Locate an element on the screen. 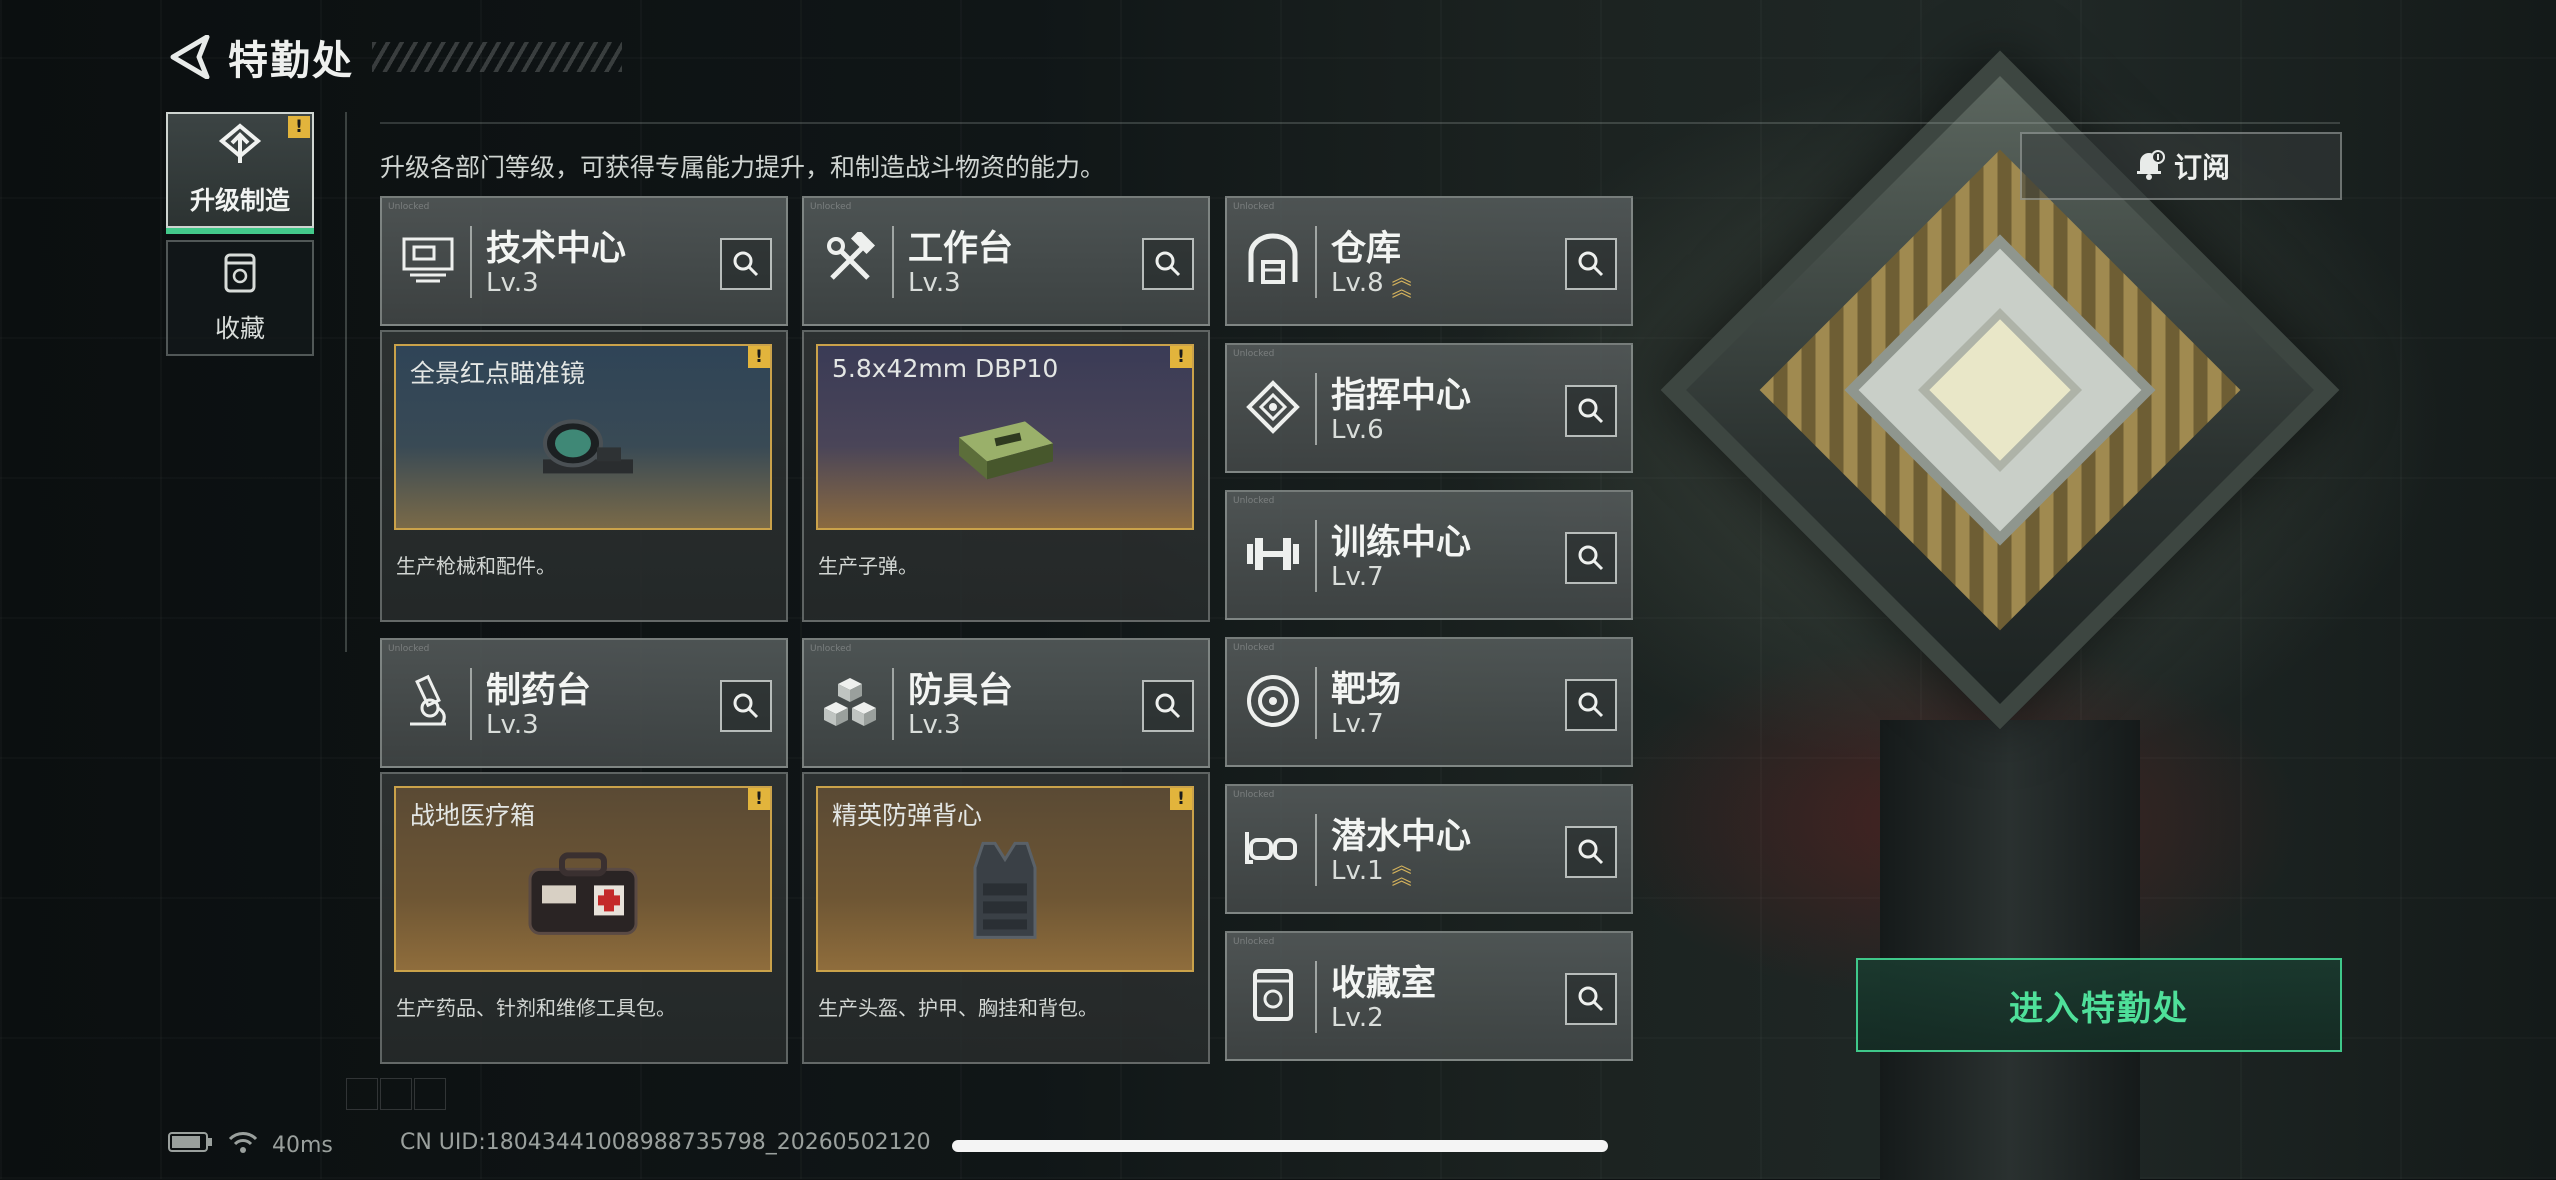 The image size is (2556, 1180). dept-level: Lv.8 ︽ ︽ is located at coordinates (1371, 283).